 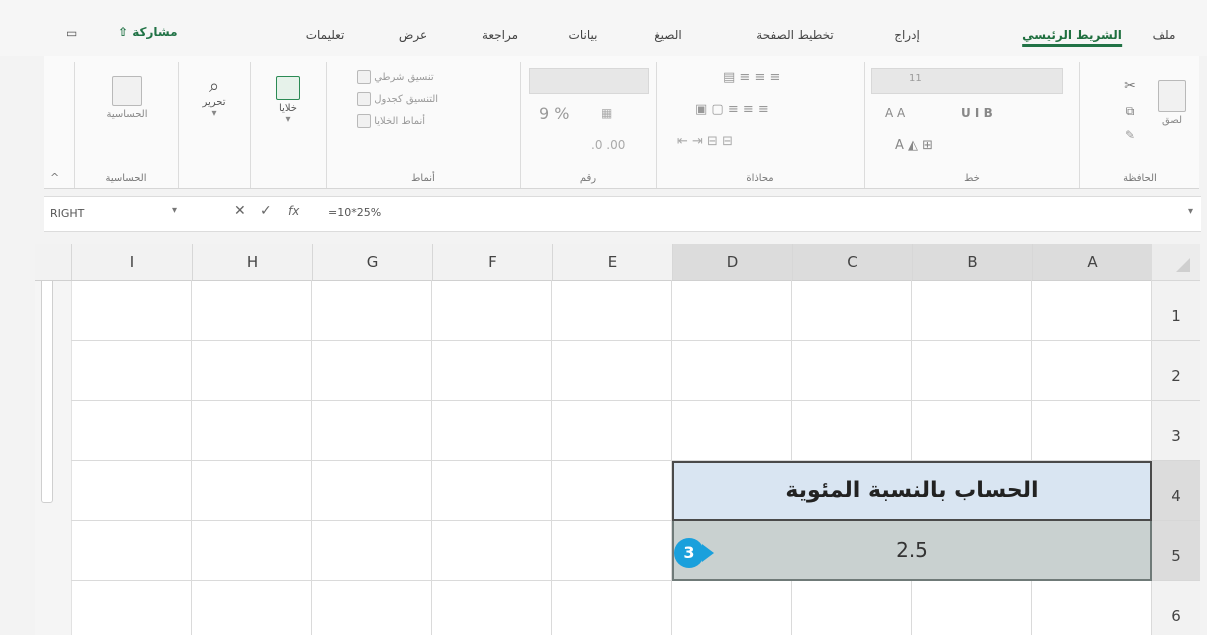 I want to click on cell-styles-icon, so click(x=364, y=121).